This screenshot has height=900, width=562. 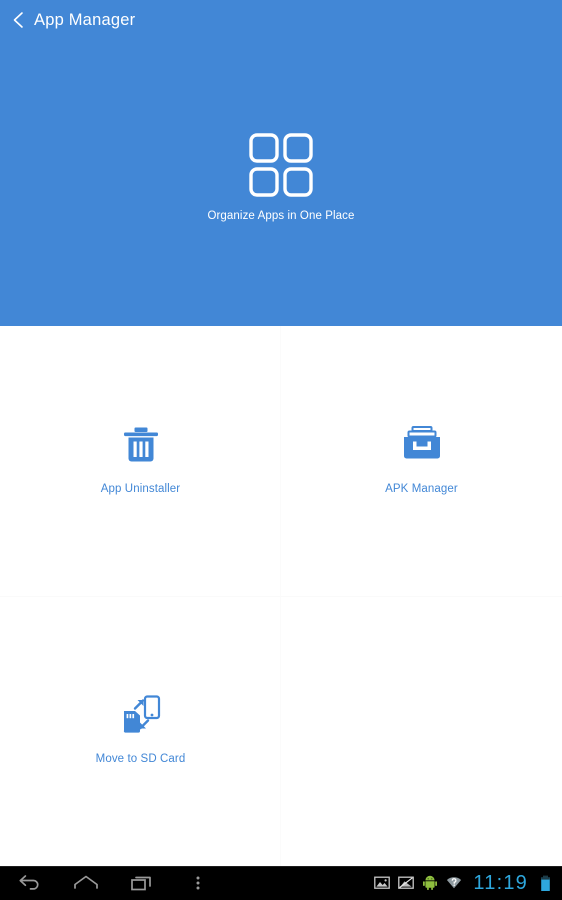 I want to click on overflow-menu-icon, so click(x=198, y=883).